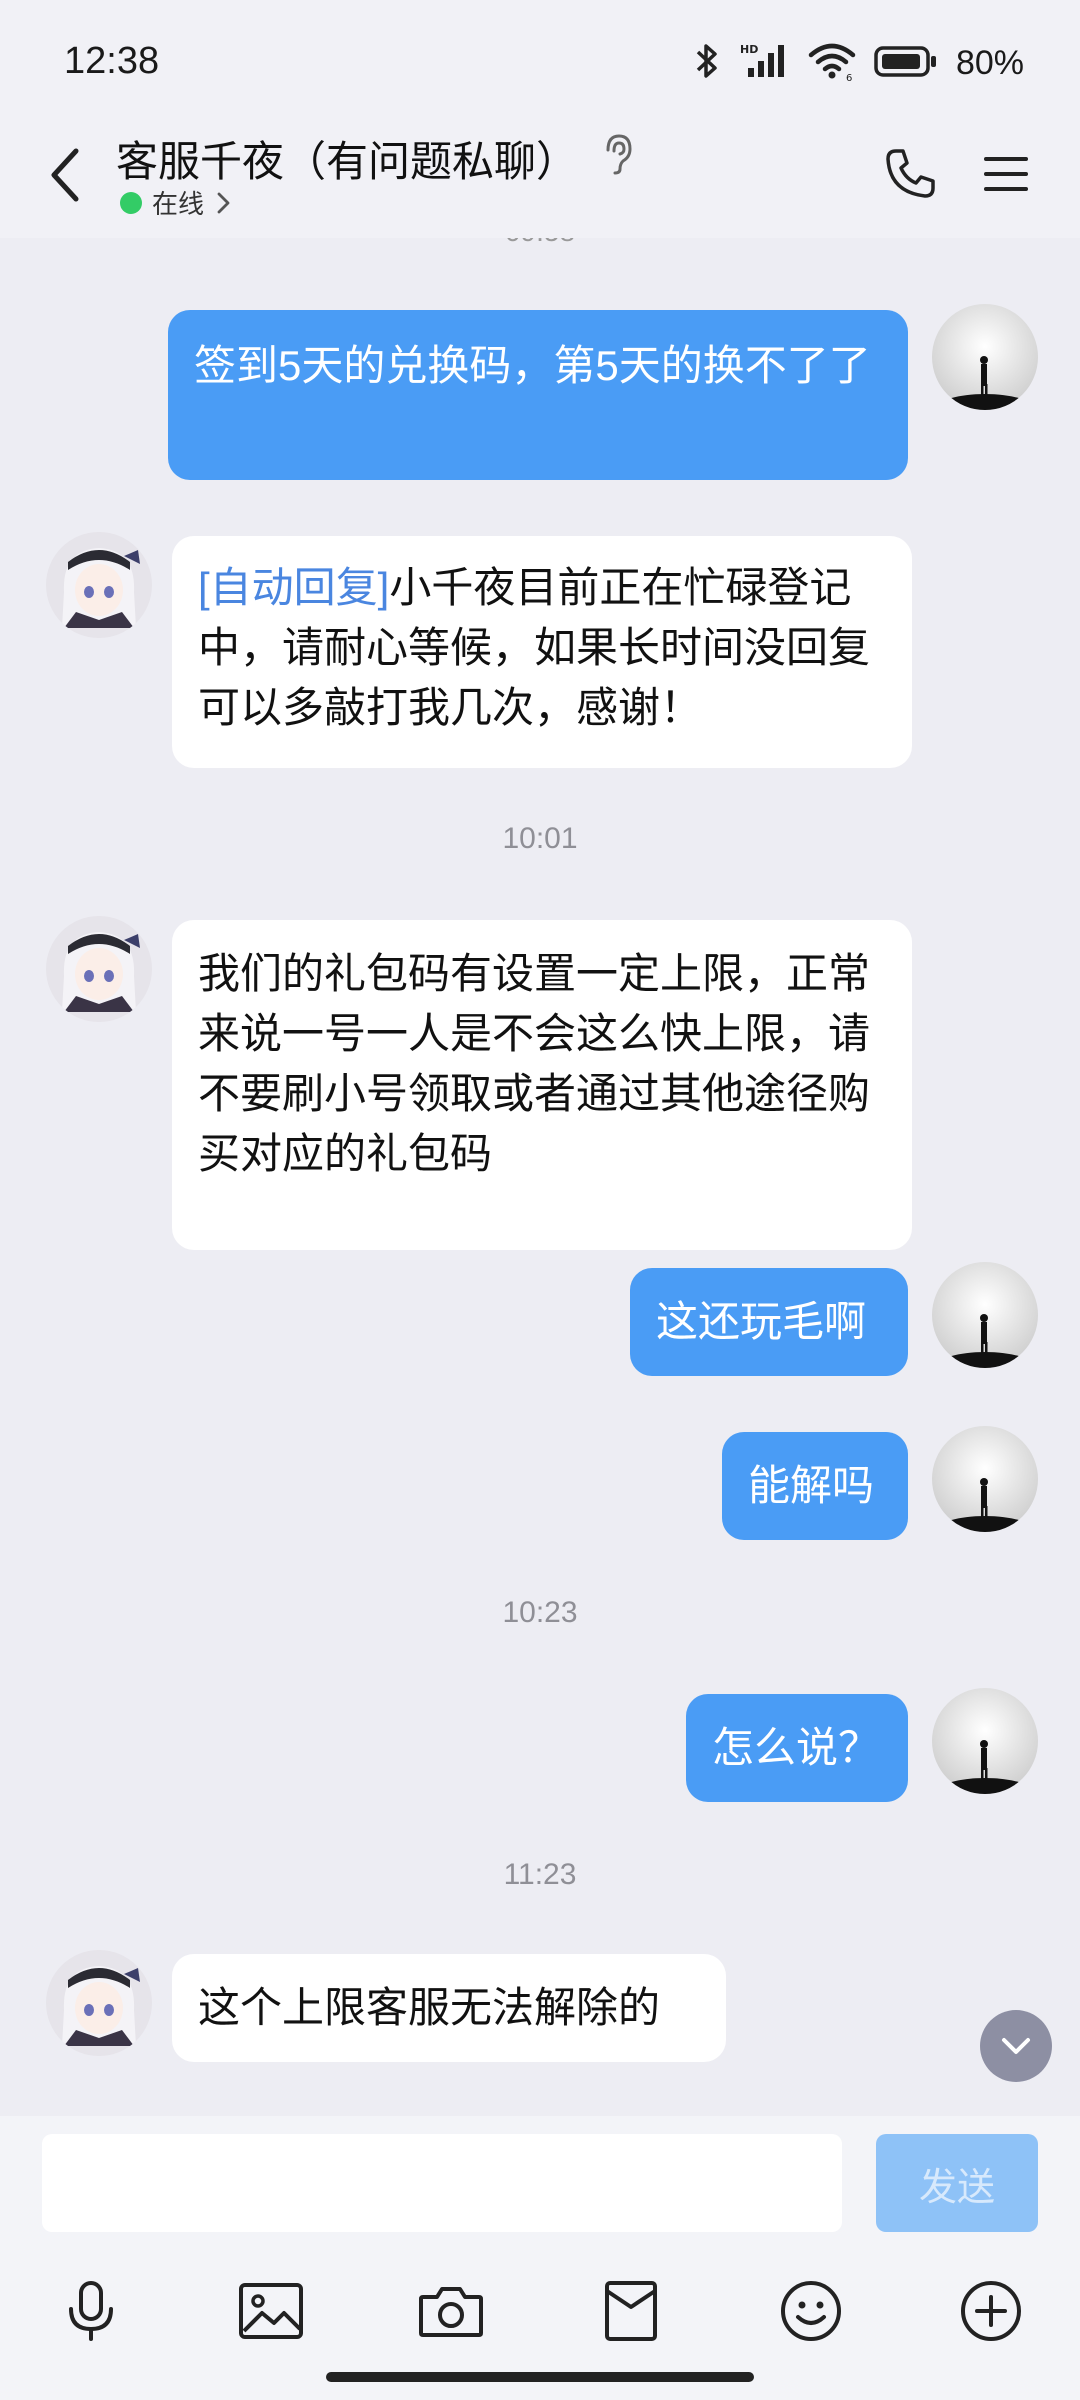 Image resolution: width=1080 pixels, height=2400 pixels. What do you see at coordinates (832, 63) in the screenshot?
I see `wifi-icon: 6` at bounding box center [832, 63].